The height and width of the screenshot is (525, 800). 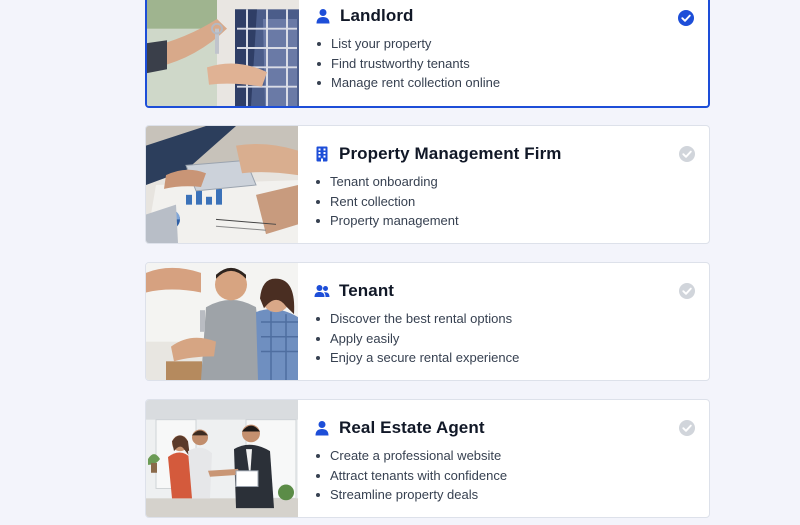 What do you see at coordinates (367, 290) in the screenshot?
I see `role-title: Tenant` at bounding box center [367, 290].